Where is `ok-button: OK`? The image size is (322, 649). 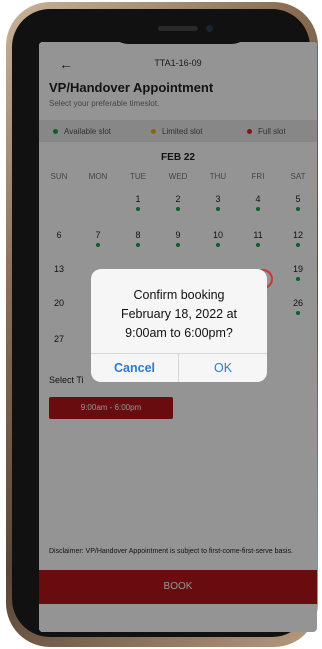 ok-button: OK is located at coordinates (223, 368).